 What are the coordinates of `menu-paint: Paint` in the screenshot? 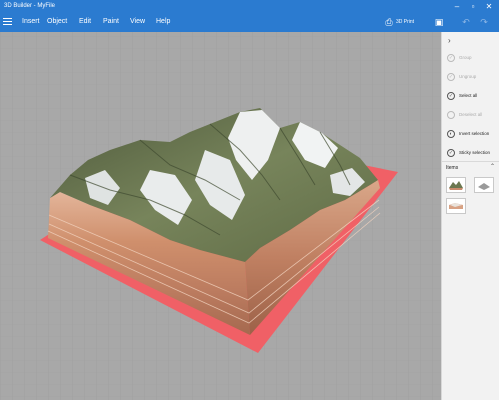 It's located at (111, 22).